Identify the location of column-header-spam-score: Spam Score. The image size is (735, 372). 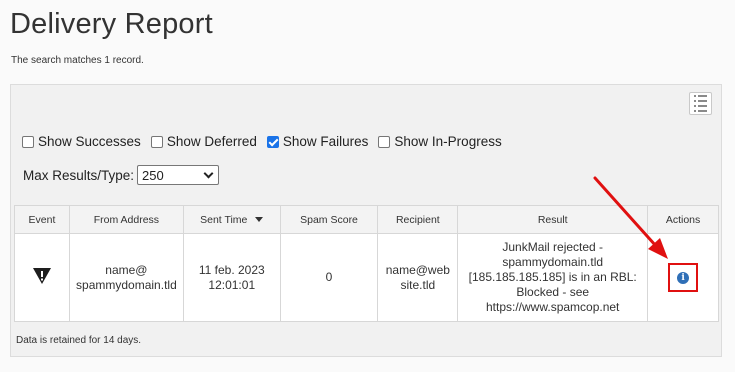
(329, 219).